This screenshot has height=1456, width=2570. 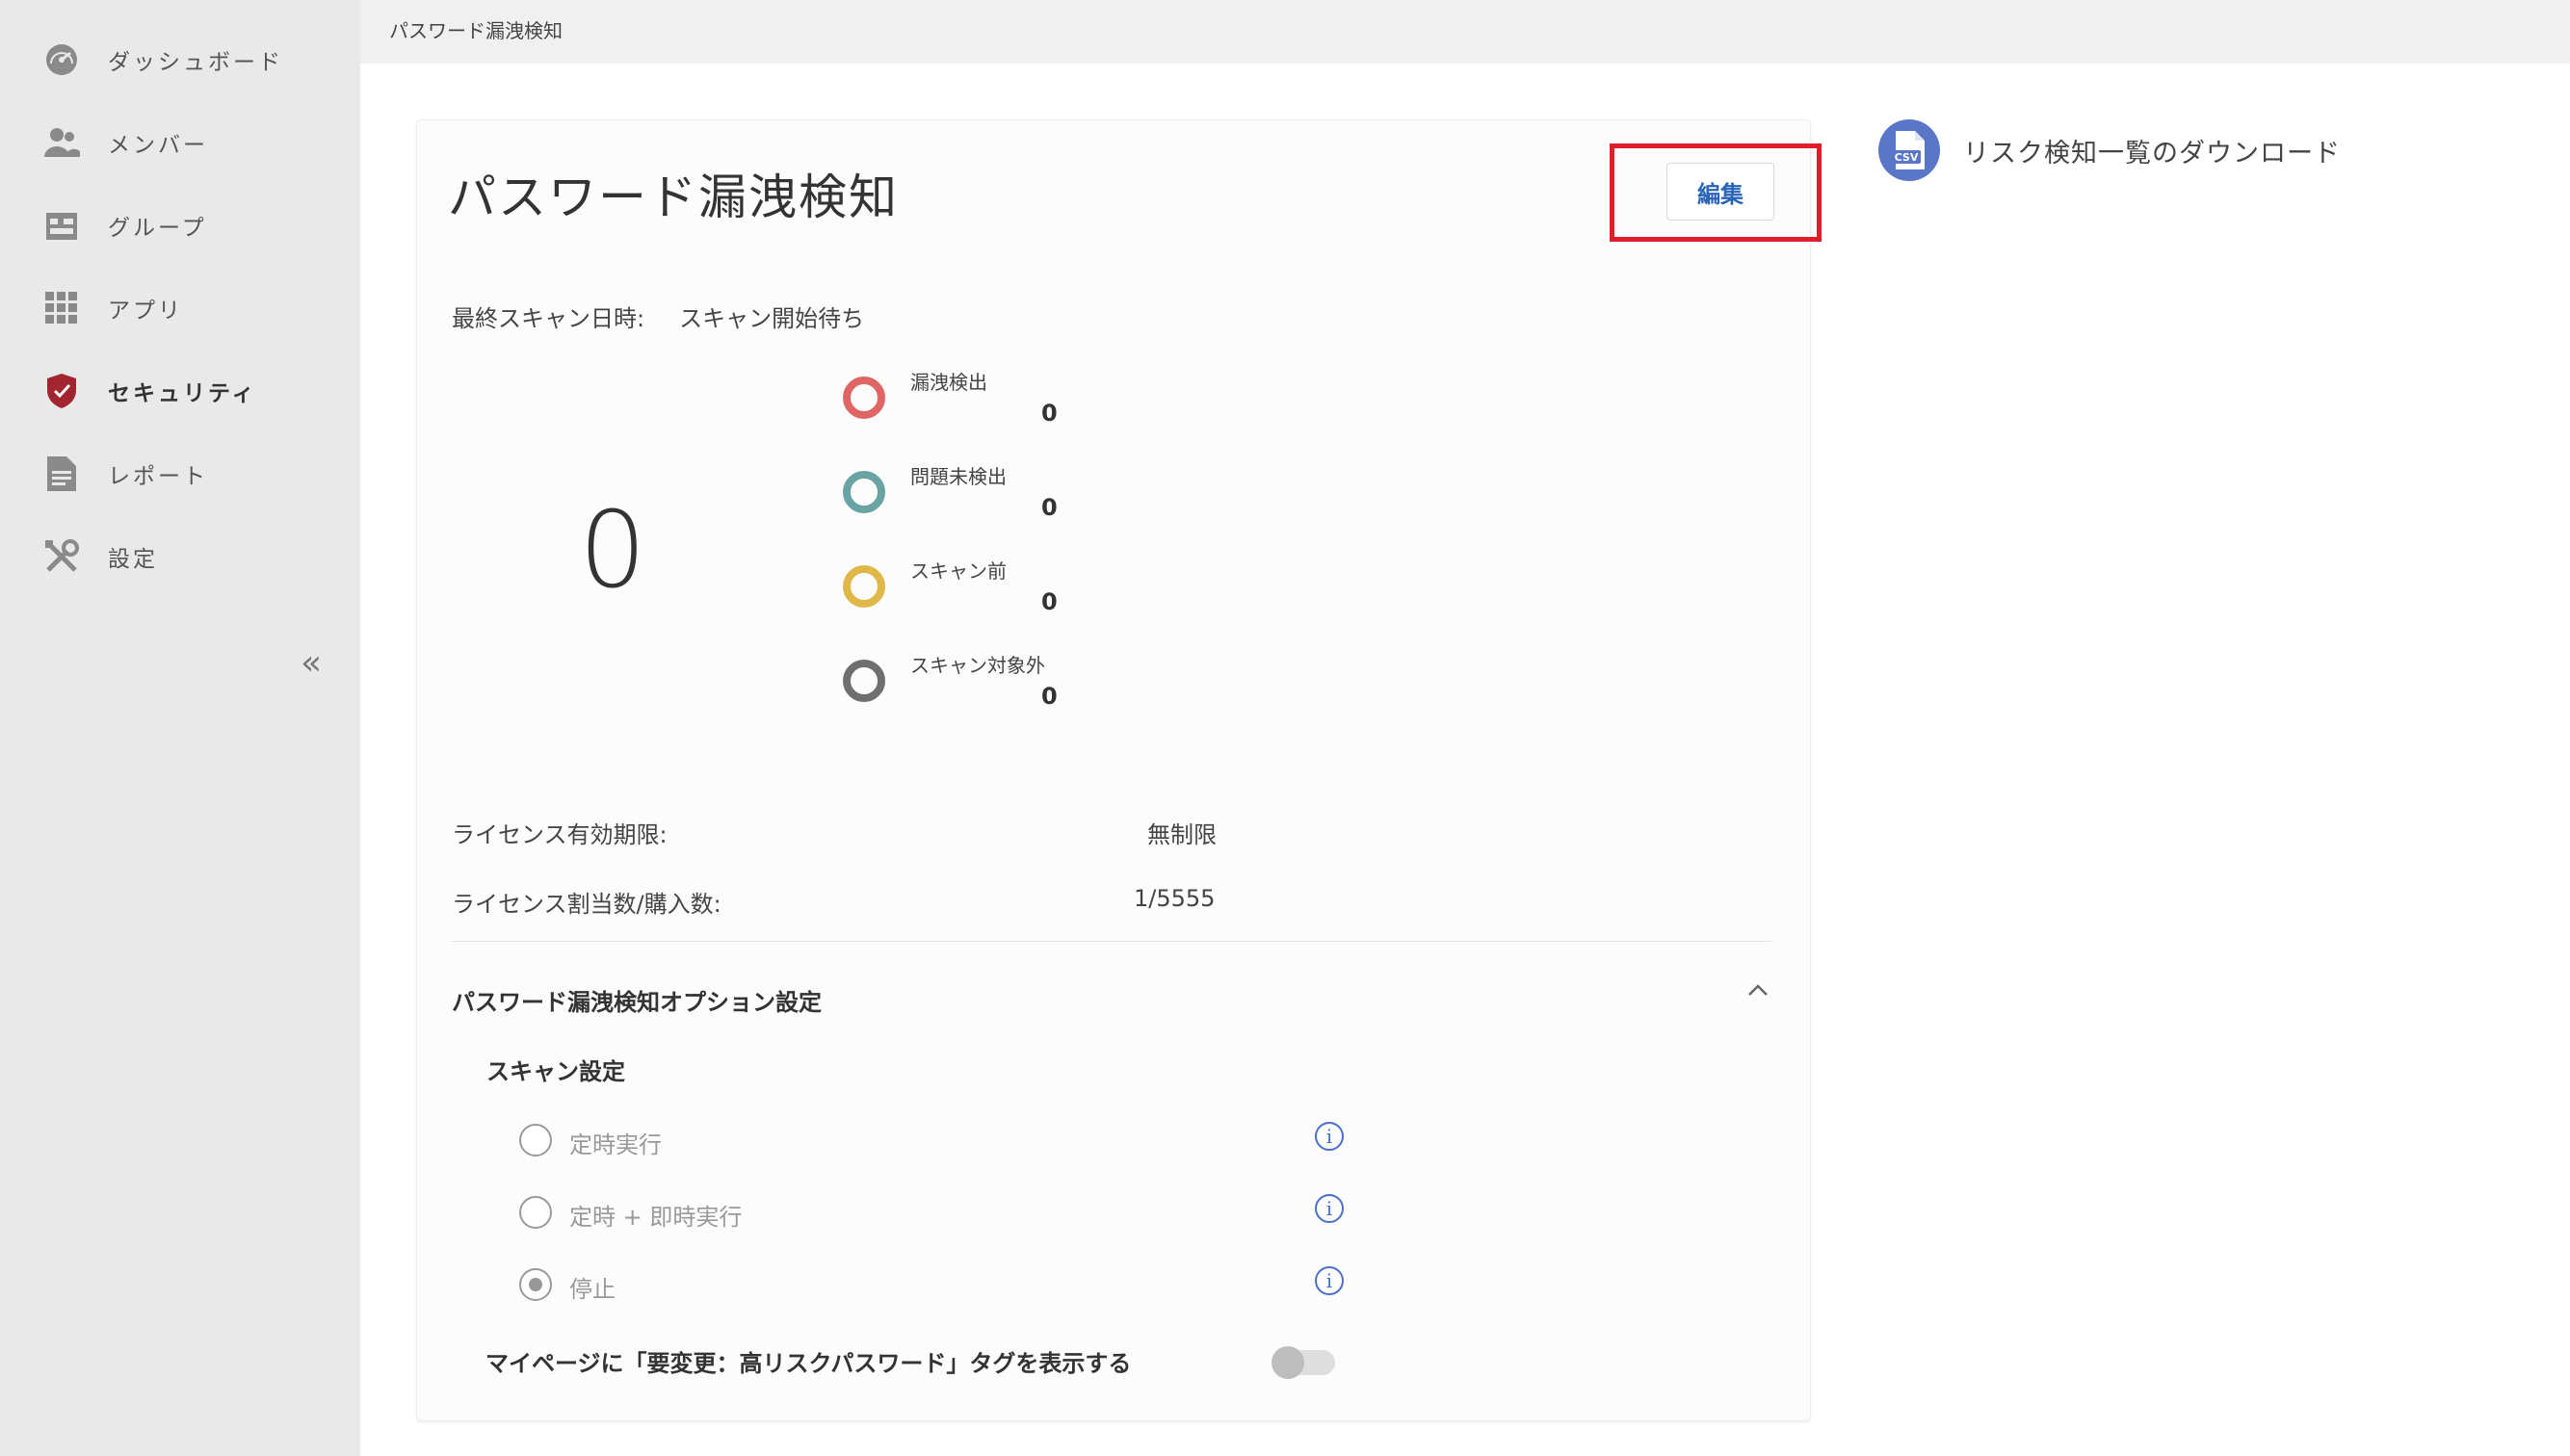 I want to click on stat-label: 漏洩検出, so click(x=949, y=382).